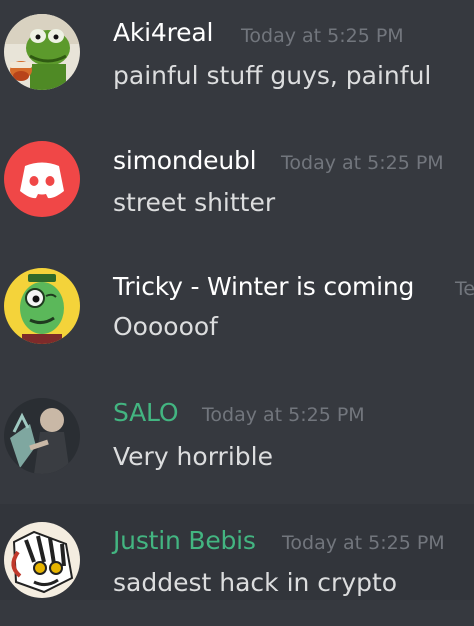  Describe the element at coordinates (42, 306) in the screenshot. I see `green-monster-avatar` at that location.